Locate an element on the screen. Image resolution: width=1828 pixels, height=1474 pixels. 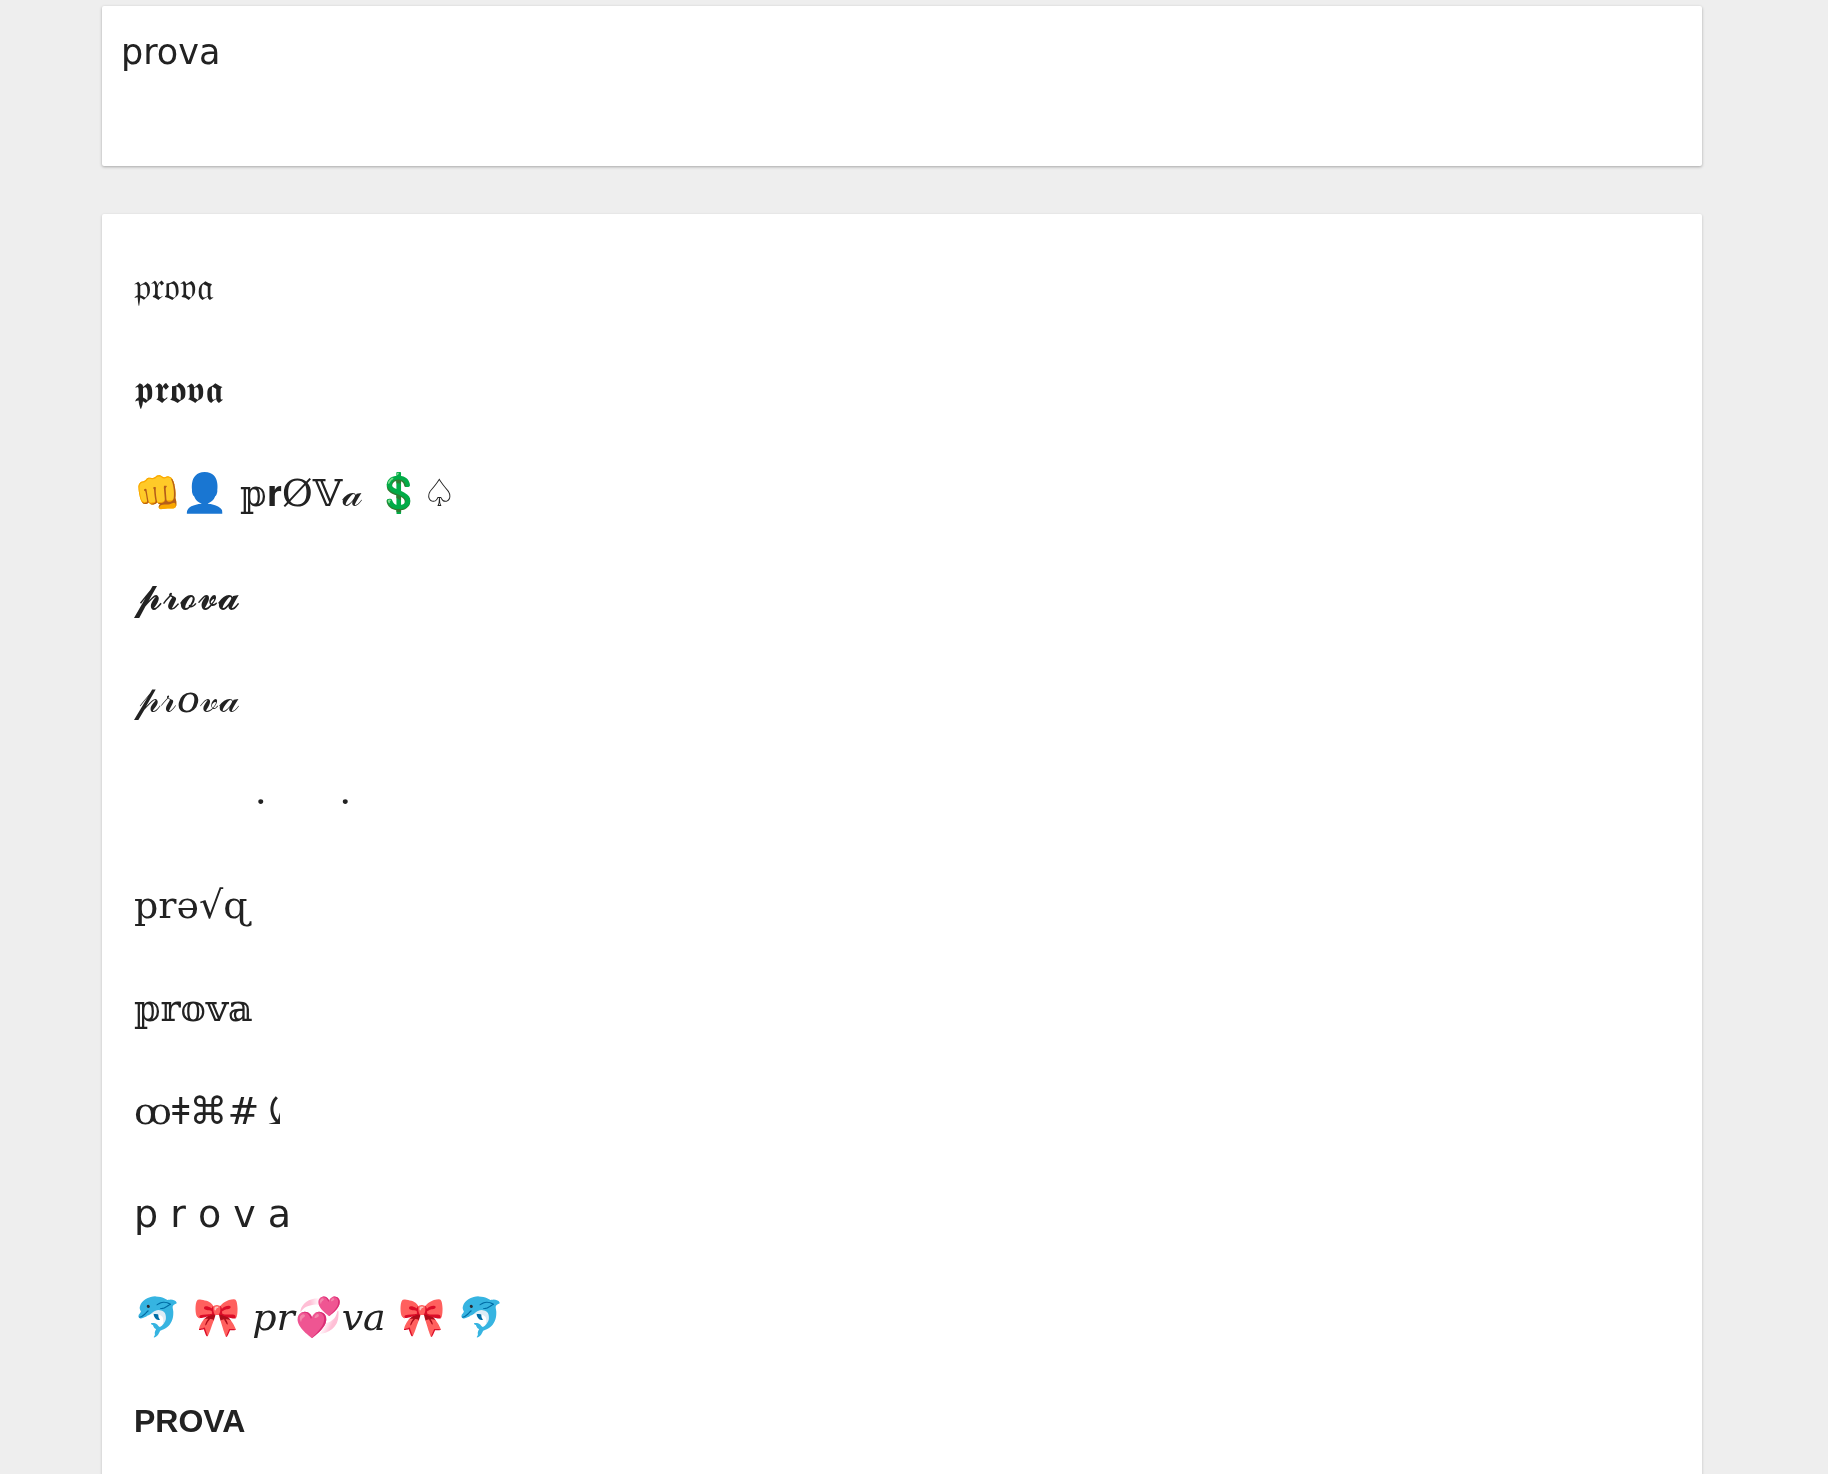
styled-text: 𝖕𝖗𝖔𝖛𝖆 is located at coordinates (178, 390).